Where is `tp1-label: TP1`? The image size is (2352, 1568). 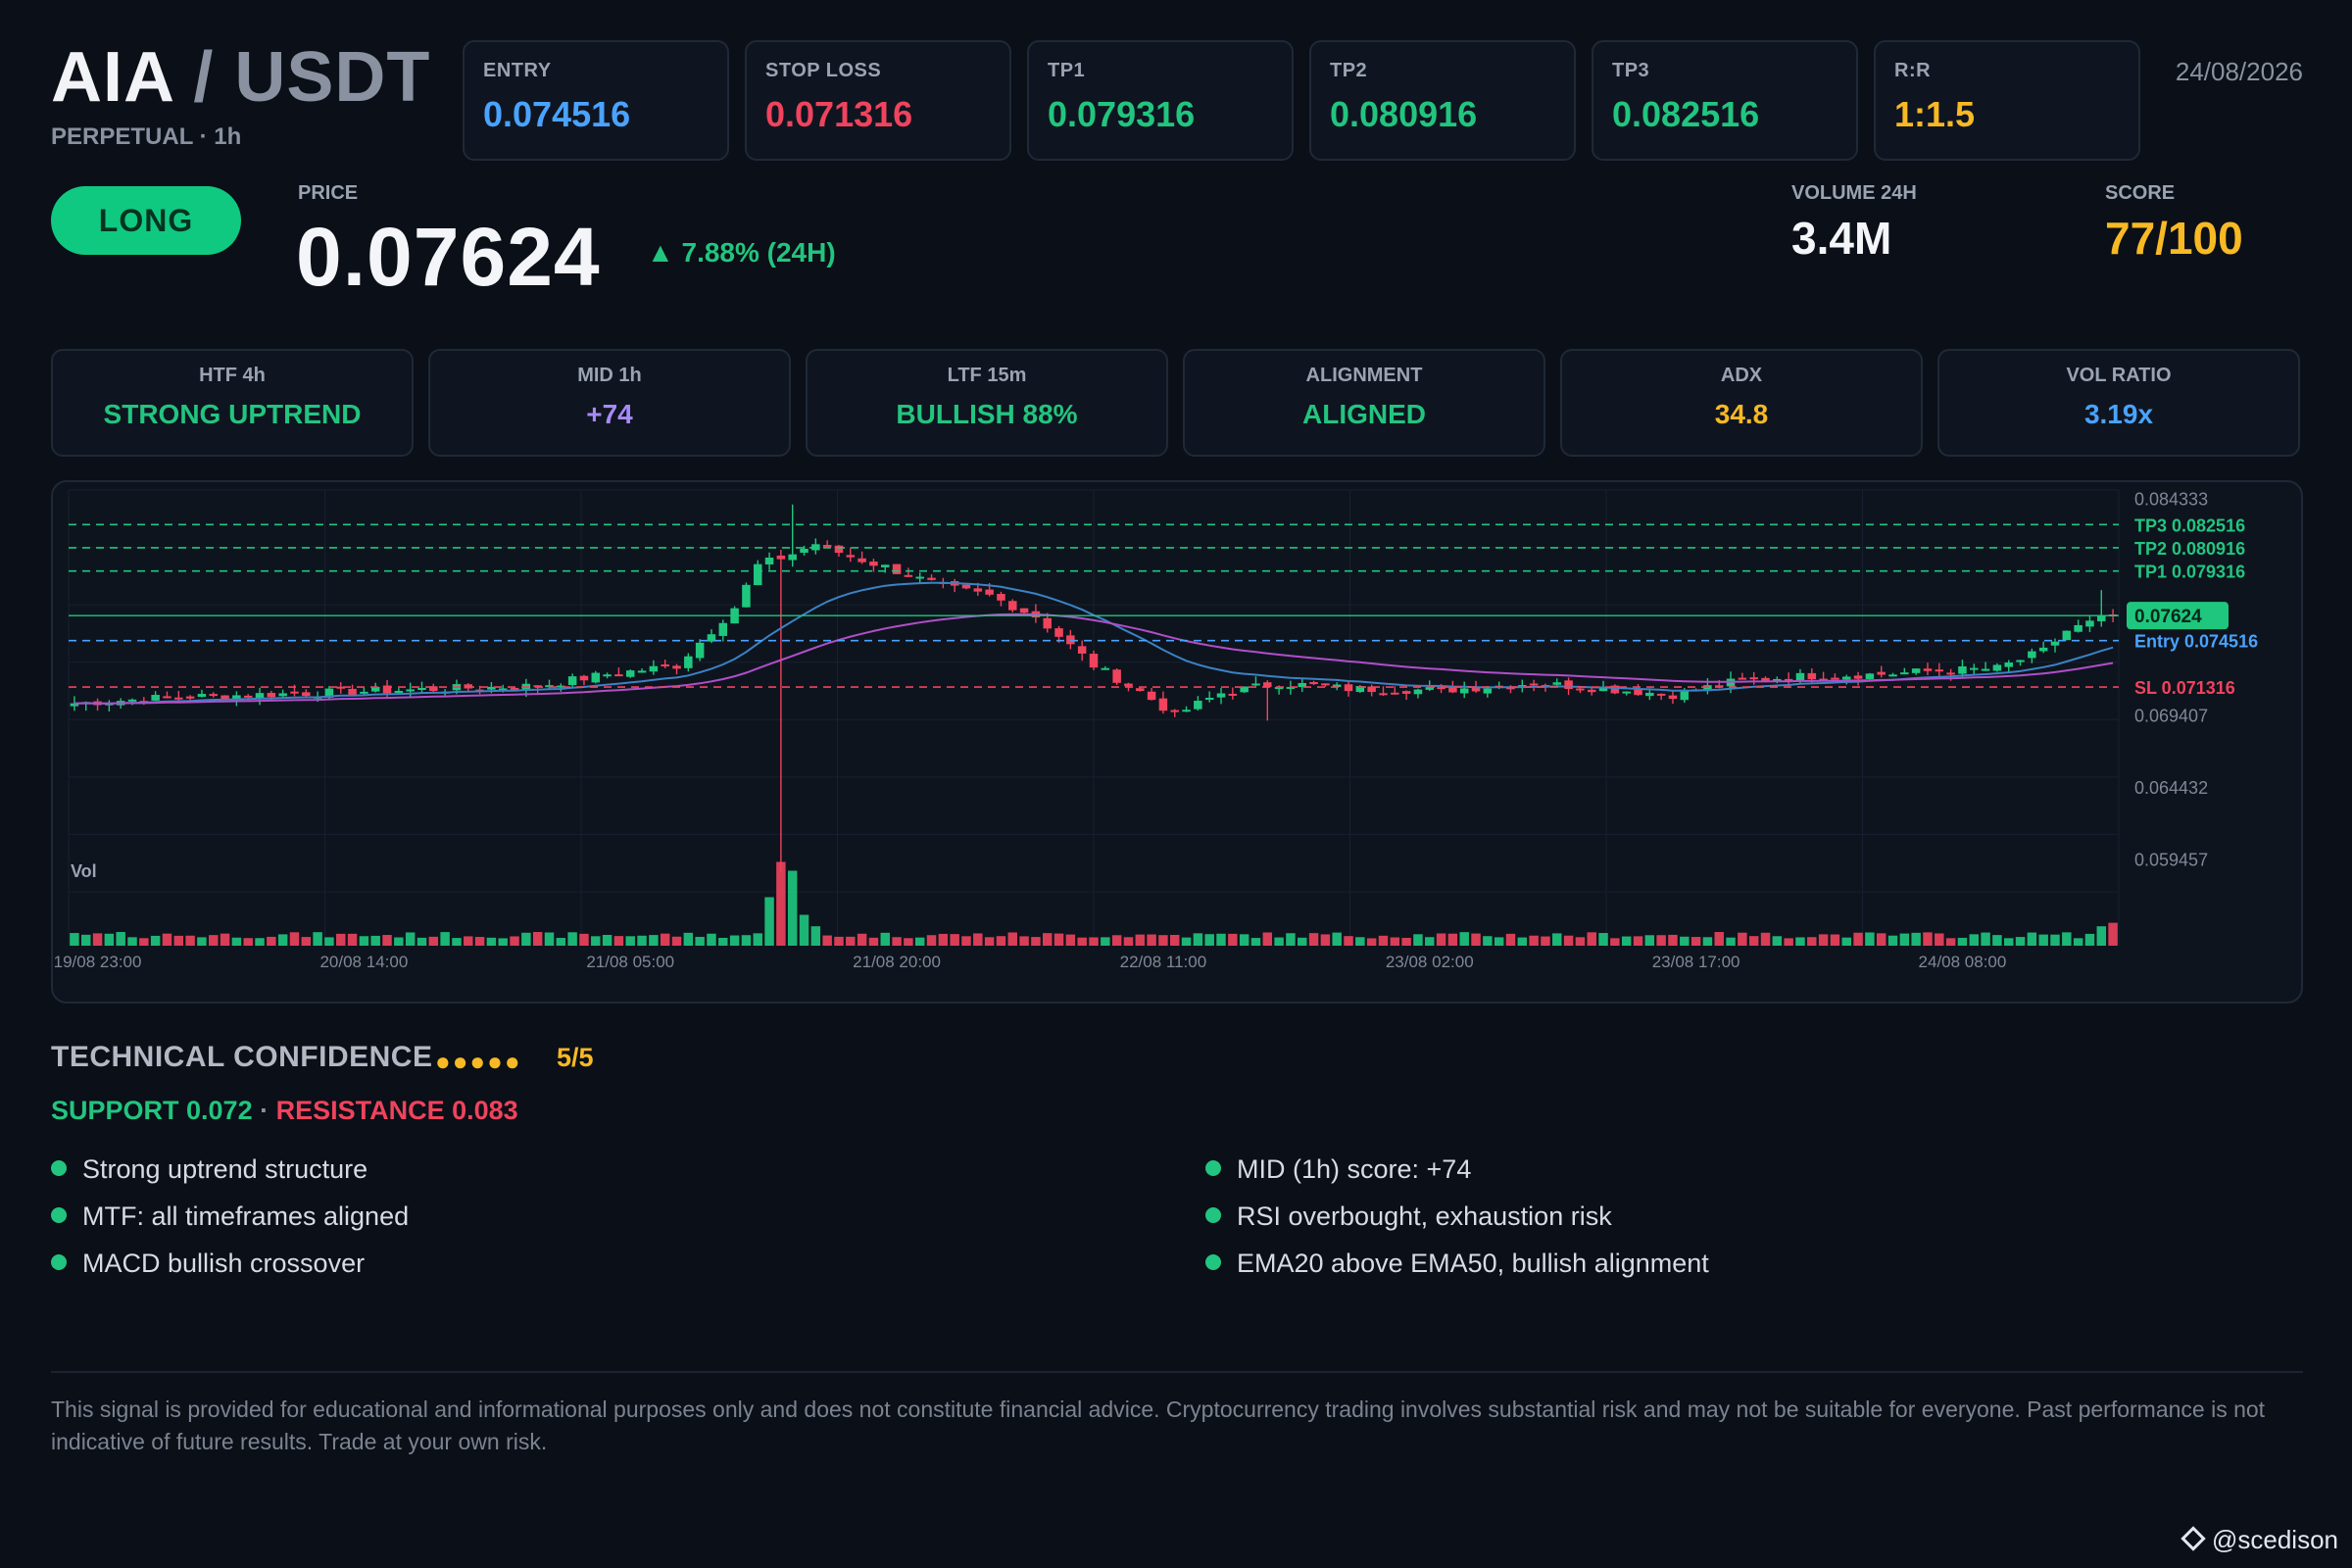
tp1-label: TP1 is located at coordinates (1067, 70).